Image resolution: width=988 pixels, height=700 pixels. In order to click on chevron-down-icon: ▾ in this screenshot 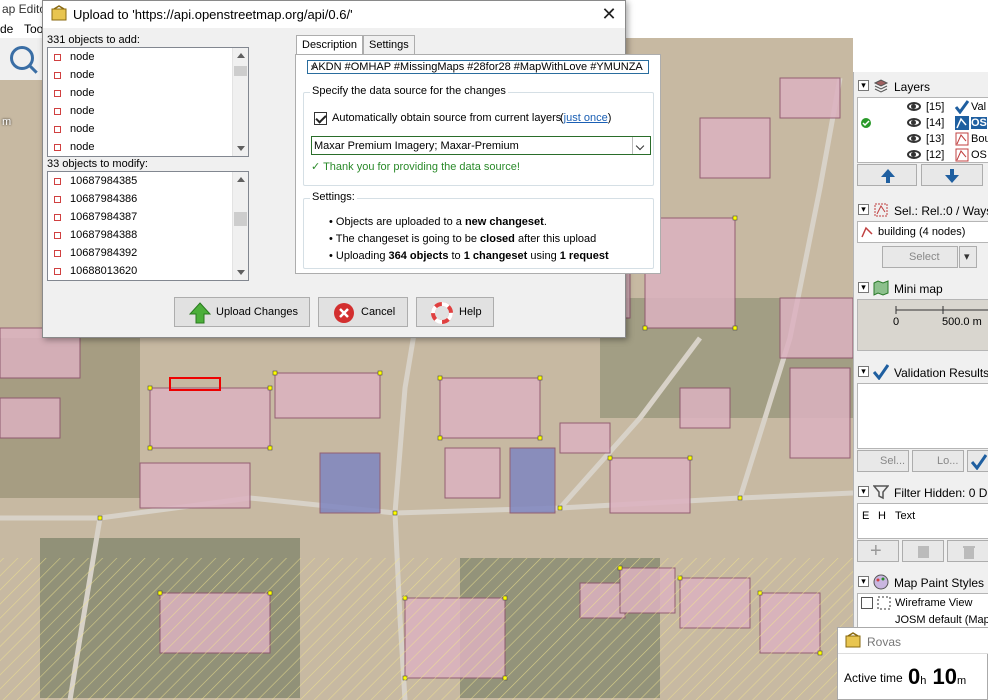, I will do `click(478, 67)`.